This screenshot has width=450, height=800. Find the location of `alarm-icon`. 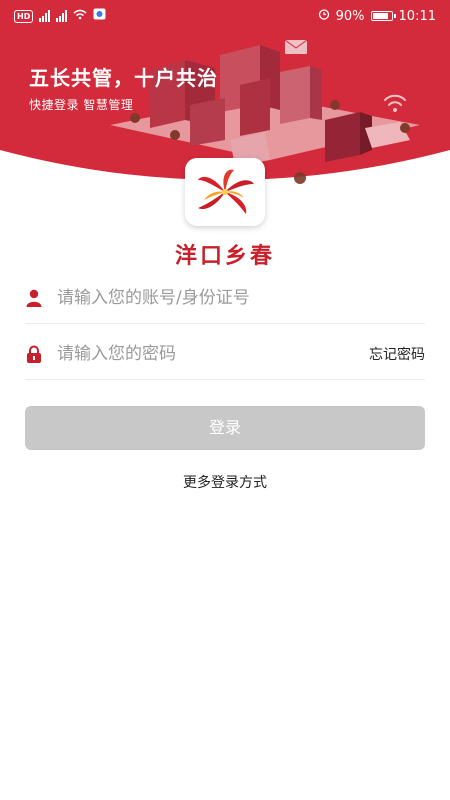

alarm-icon is located at coordinates (324, 16).